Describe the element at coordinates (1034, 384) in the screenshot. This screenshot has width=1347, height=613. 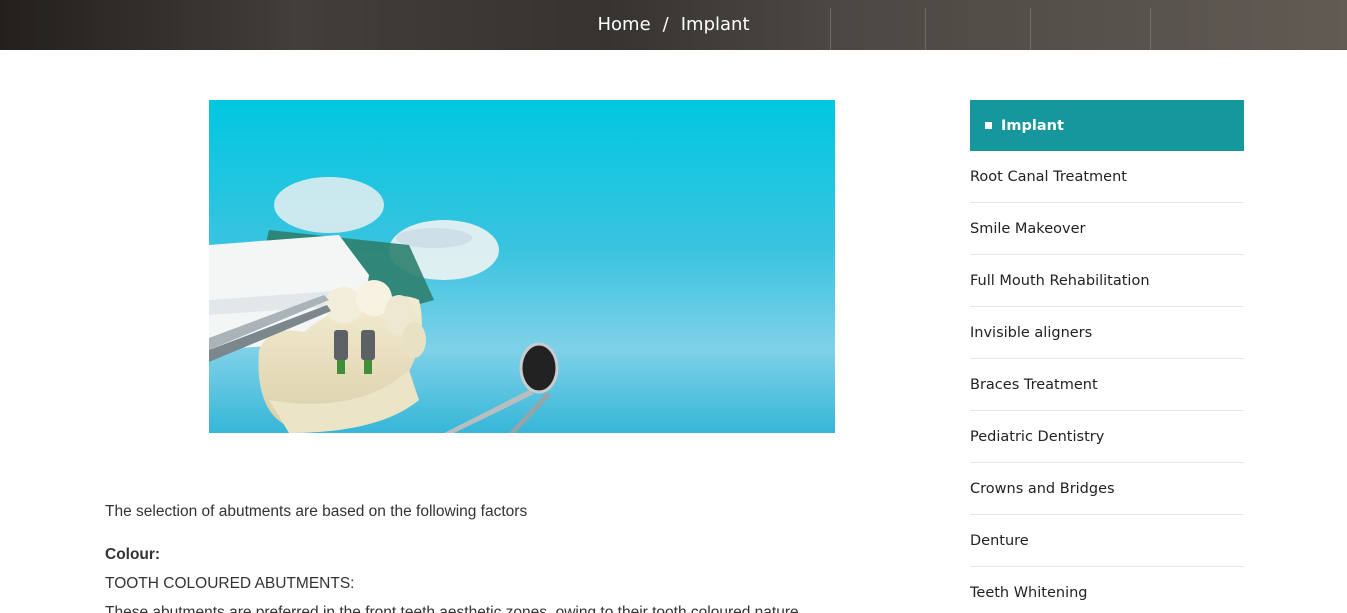
I see `sidebar-item-label: Braces Treatment` at that location.